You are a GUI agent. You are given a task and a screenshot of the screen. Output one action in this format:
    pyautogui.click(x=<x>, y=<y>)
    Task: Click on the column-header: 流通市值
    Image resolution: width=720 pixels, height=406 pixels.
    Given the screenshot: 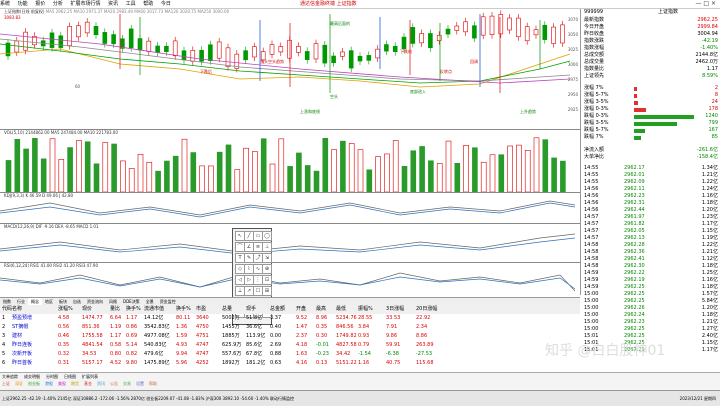 What is the action you would take?
    pyautogui.click(x=154, y=309)
    